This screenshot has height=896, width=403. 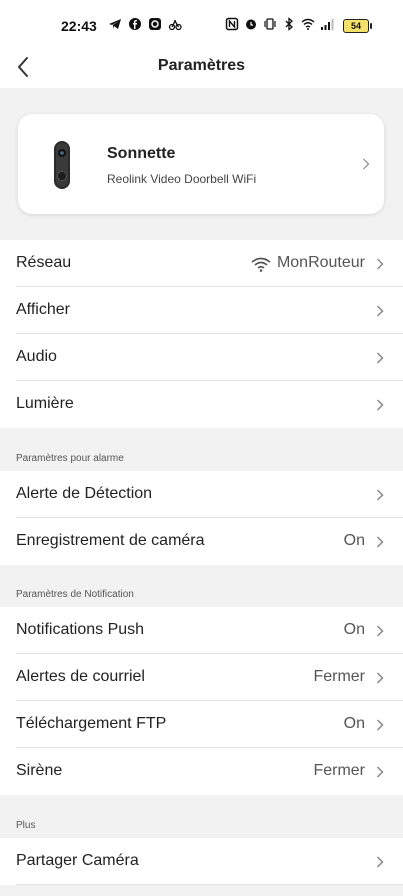 I want to click on wifi-icon, so click(x=261, y=264).